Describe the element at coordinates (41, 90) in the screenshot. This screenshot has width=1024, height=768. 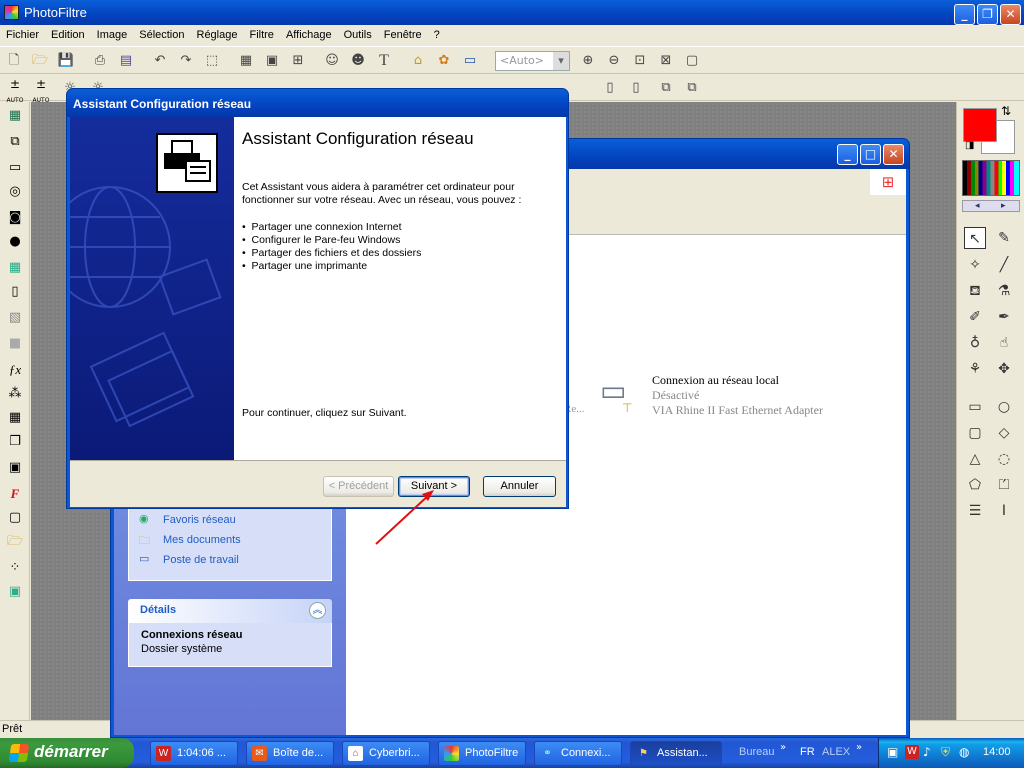
I see `auto-level-icon: ± AUTO` at that location.